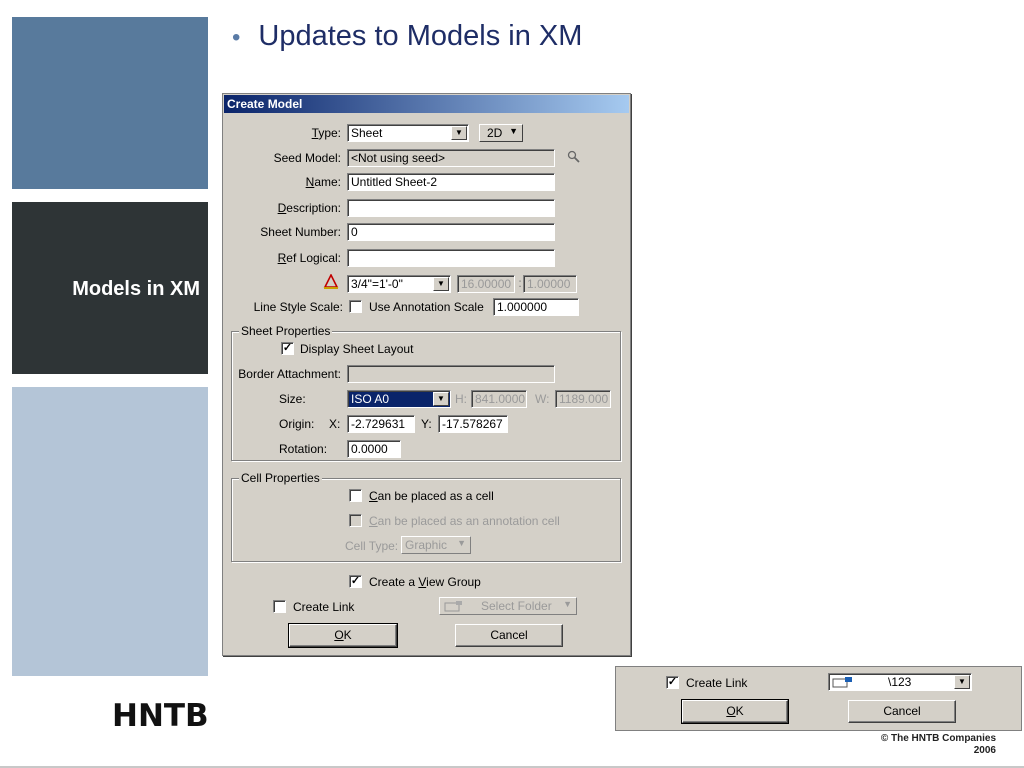  I want to click on select-folder-value: Select Folder, so click(516, 606).